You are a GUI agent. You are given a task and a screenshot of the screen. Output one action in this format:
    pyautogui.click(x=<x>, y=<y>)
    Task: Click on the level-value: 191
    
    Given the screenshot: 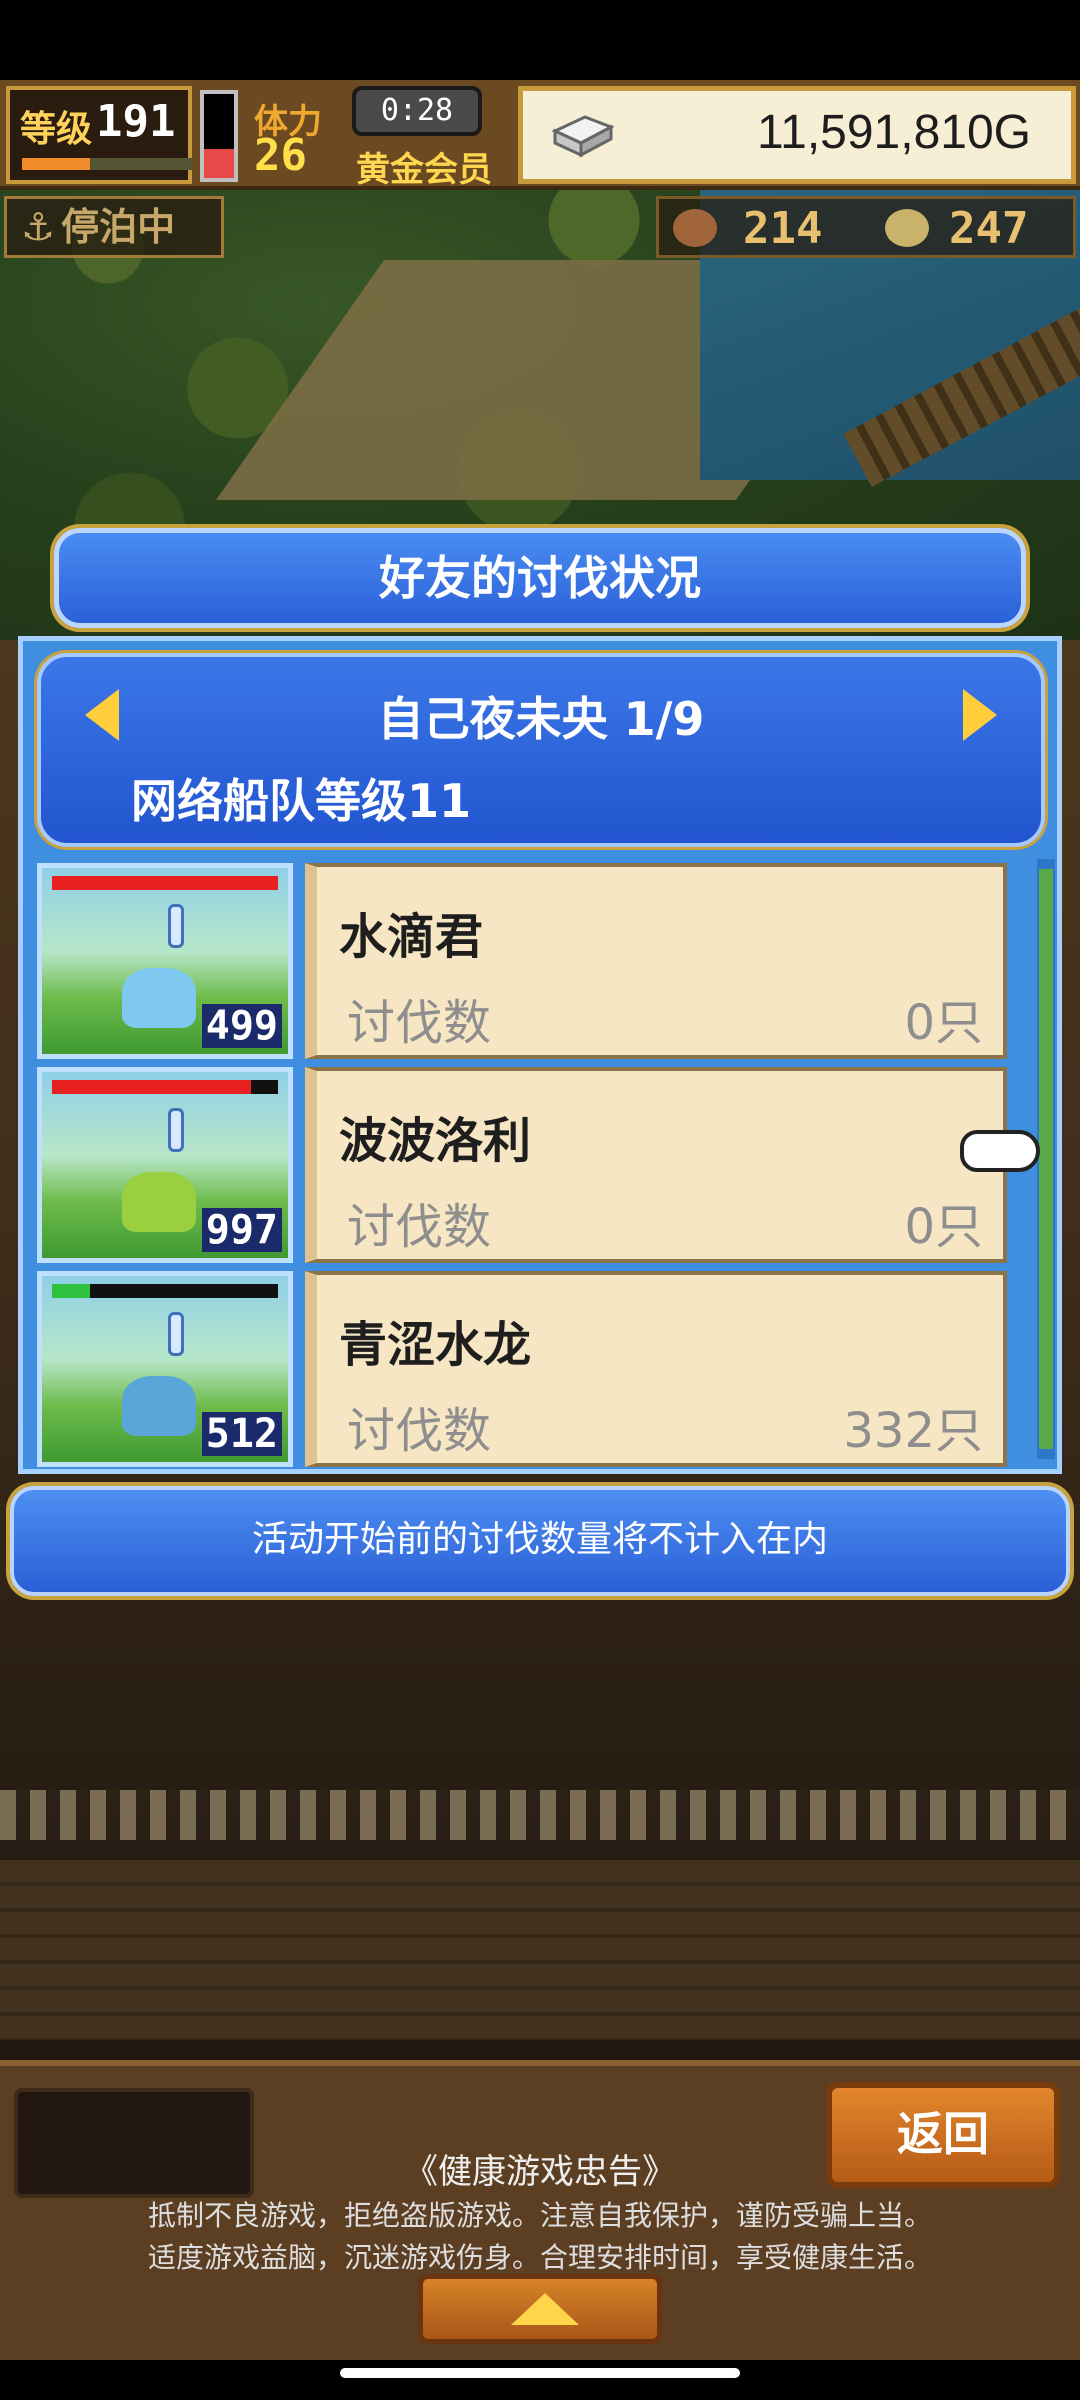 What is the action you would take?
    pyautogui.click(x=136, y=121)
    